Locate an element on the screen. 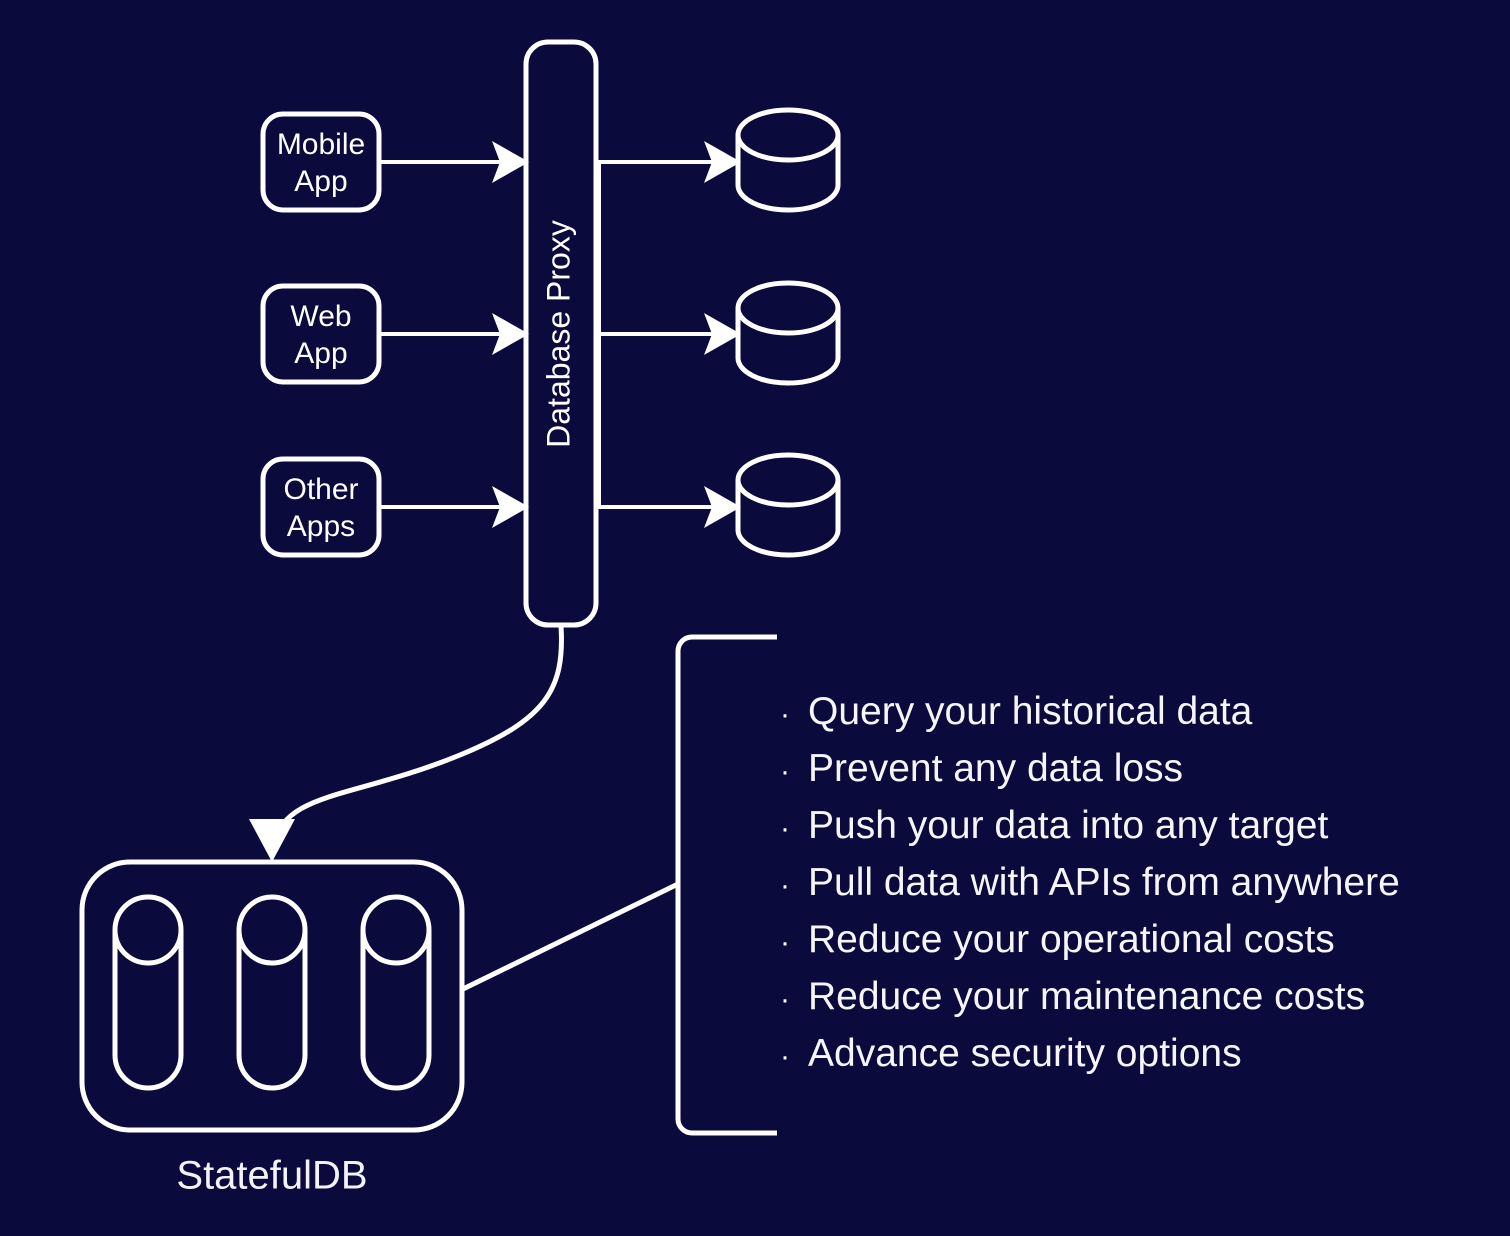  list-item: · Reduce your maintenance costs is located at coordinates (1120, 1005).